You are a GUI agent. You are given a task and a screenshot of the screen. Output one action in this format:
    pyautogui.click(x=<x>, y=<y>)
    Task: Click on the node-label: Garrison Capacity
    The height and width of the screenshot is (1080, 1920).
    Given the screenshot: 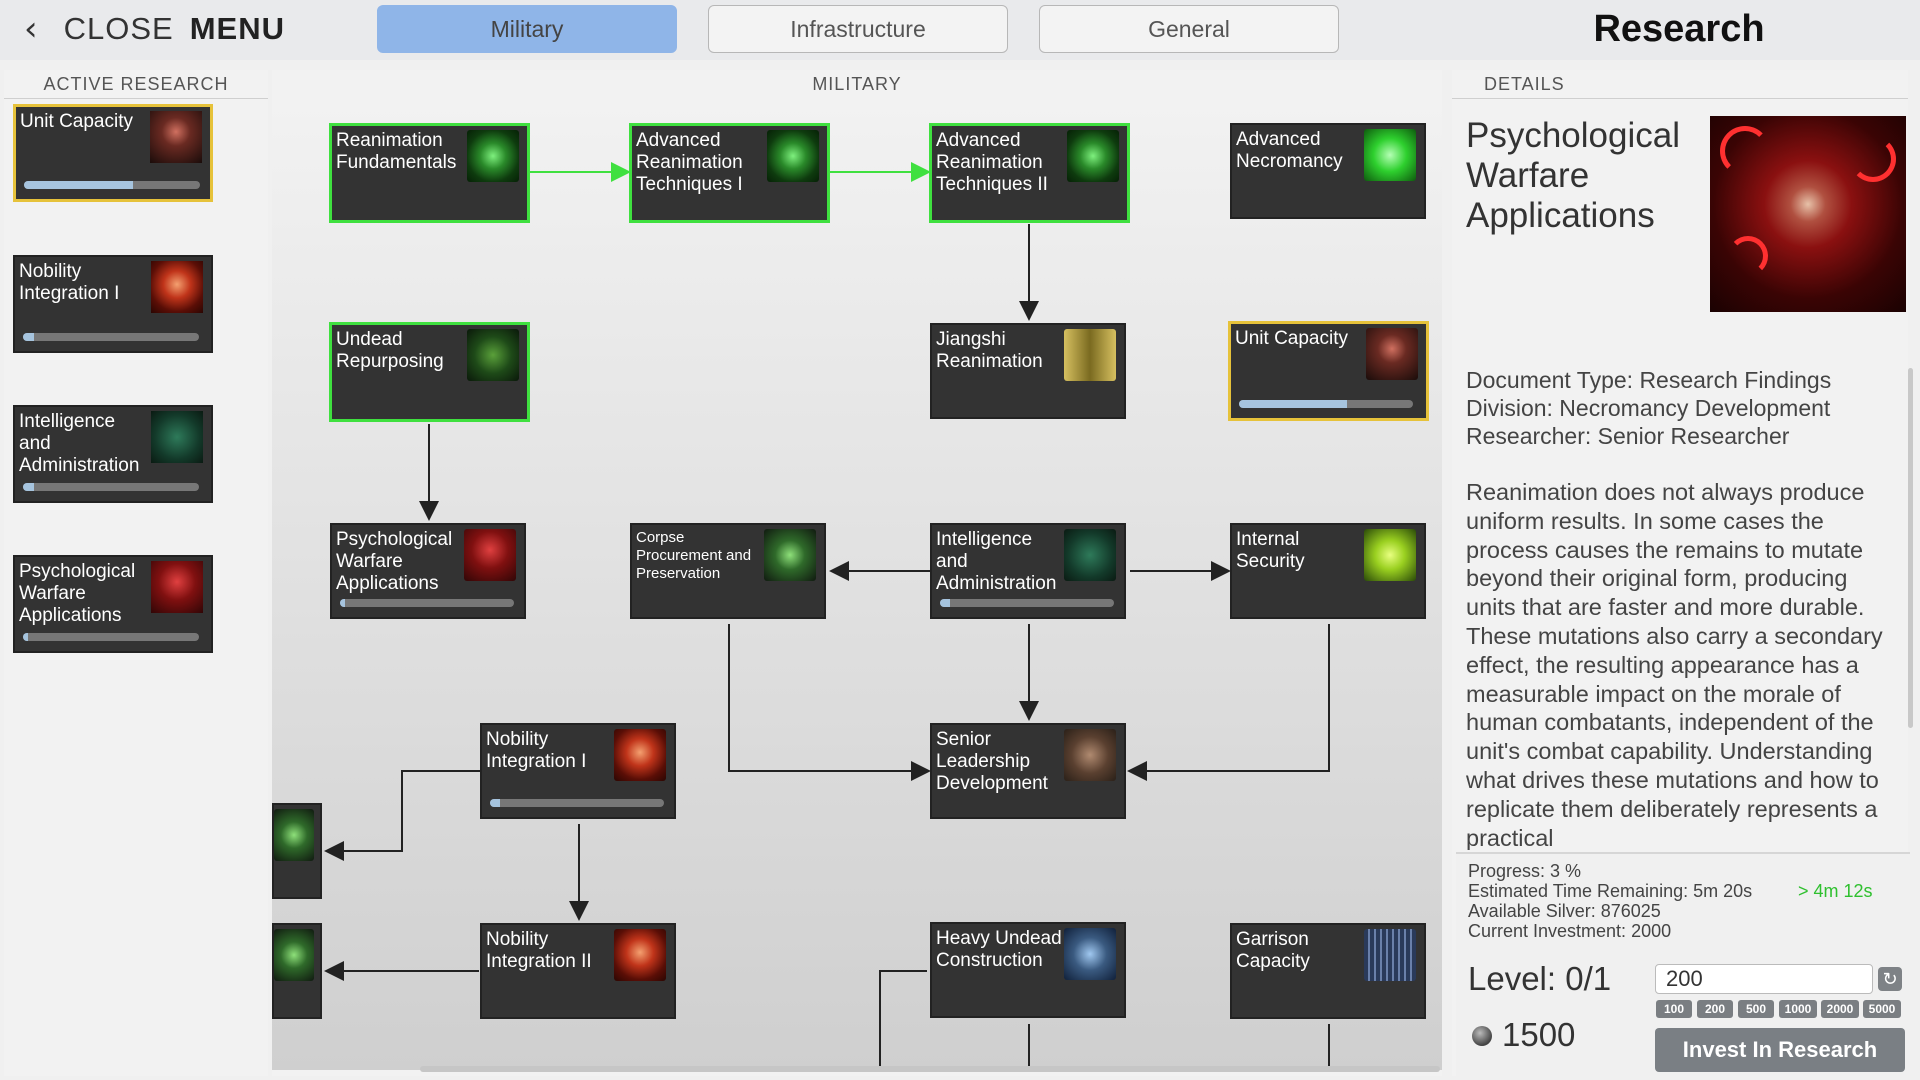 What is the action you would take?
    pyautogui.click(x=1273, y=950)
    